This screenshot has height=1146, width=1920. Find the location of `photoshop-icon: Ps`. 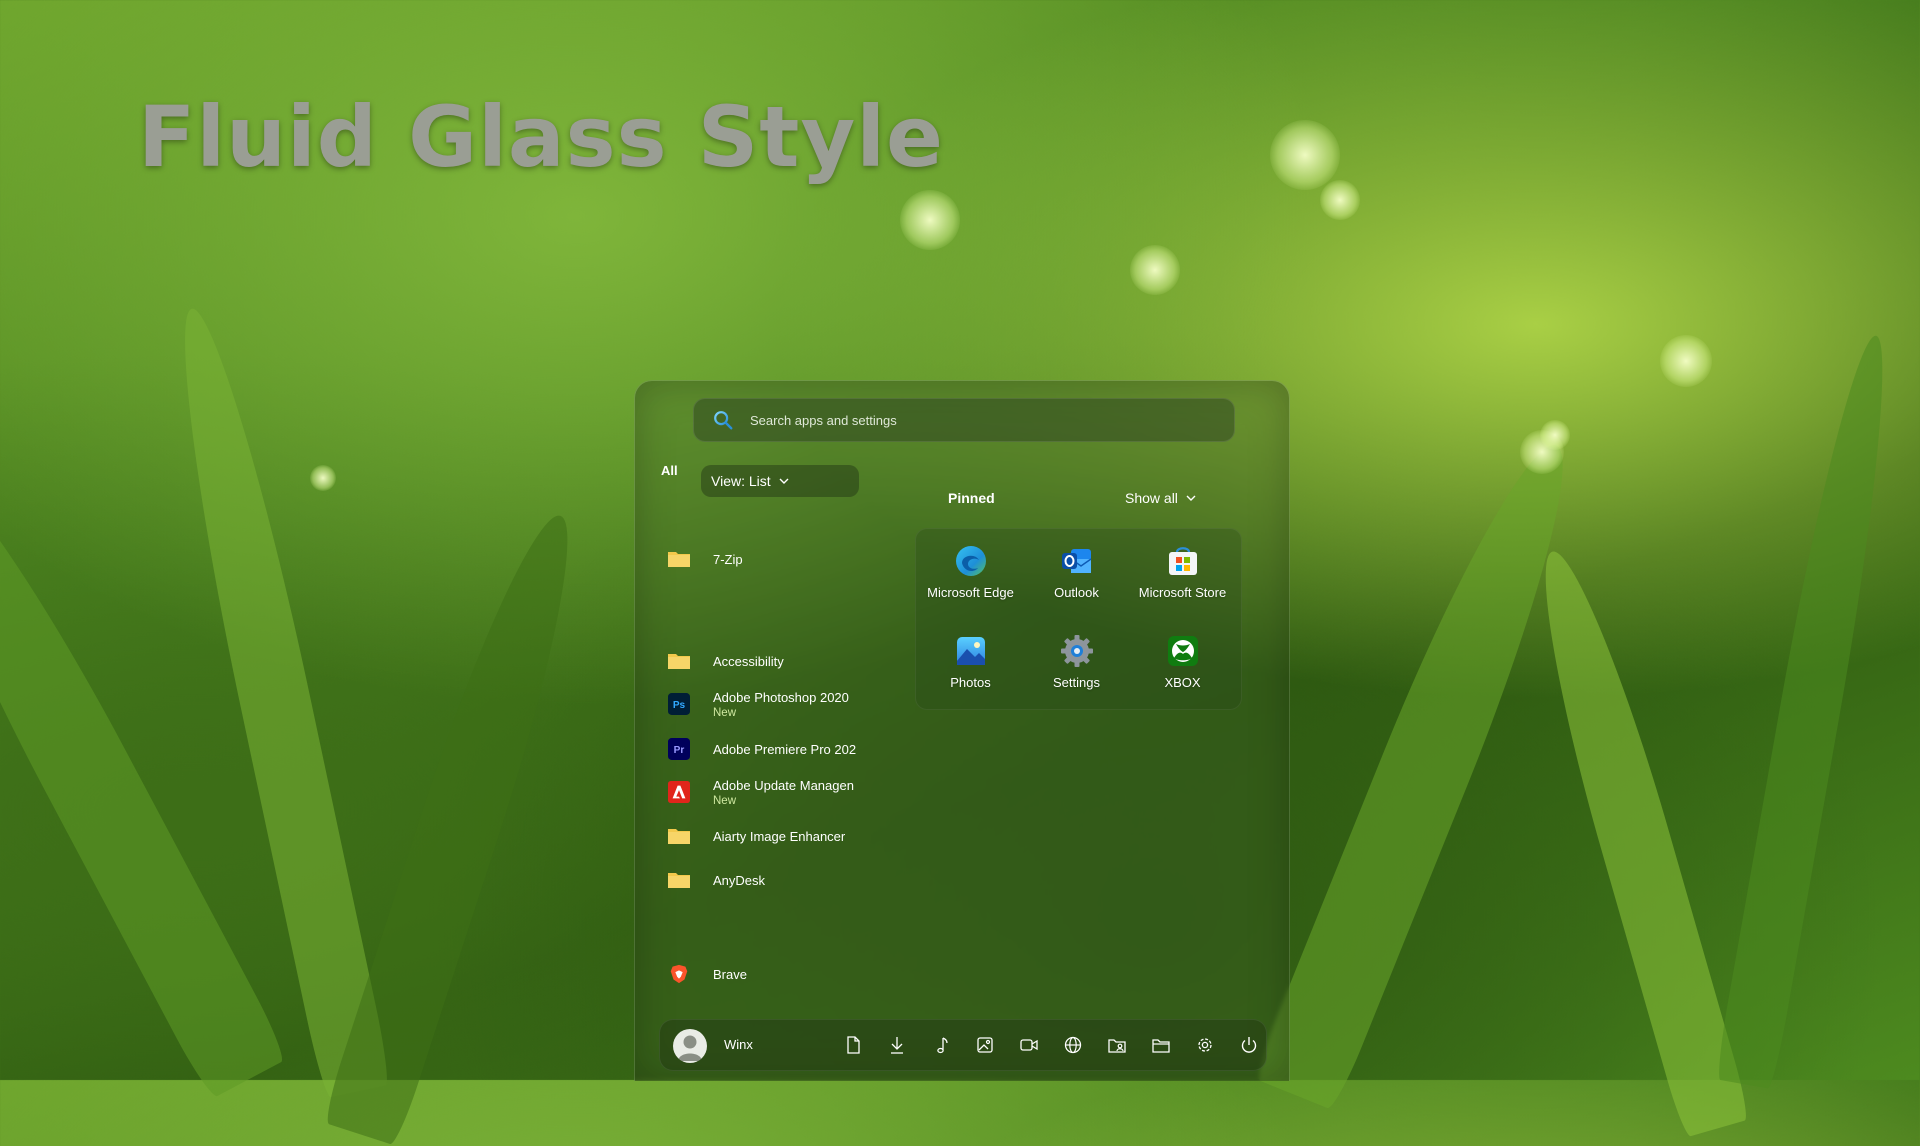

photoshop-icon: Ps is located at coordinates (679, 704).